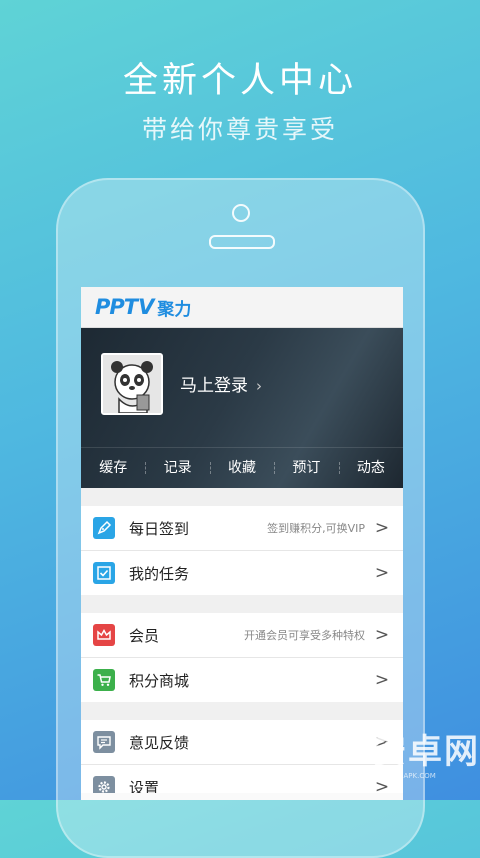 The image size is (480, 858). What do you see at coordinates (239, 81) in the screenshot?
I see `hero-title: 全新个人中心` at bounding box center [239, 81].